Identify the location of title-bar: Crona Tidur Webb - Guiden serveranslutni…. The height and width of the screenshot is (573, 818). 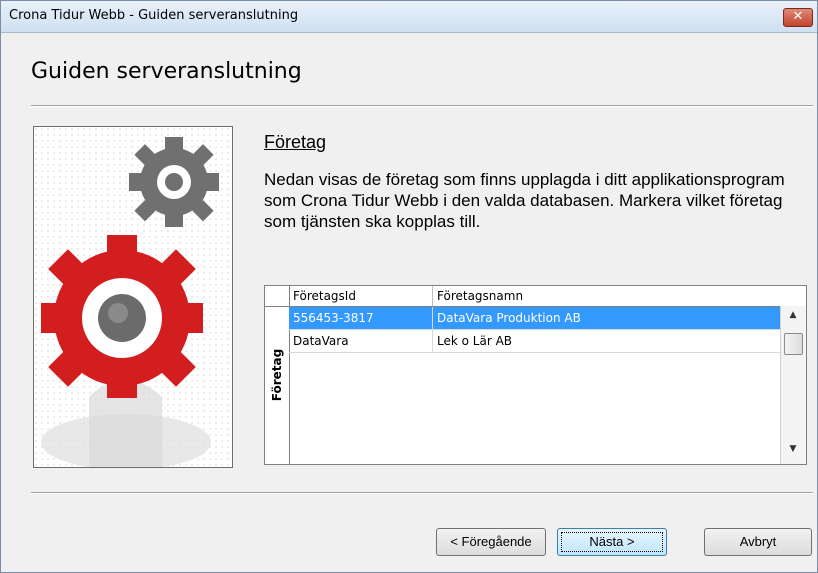
(409, 17).